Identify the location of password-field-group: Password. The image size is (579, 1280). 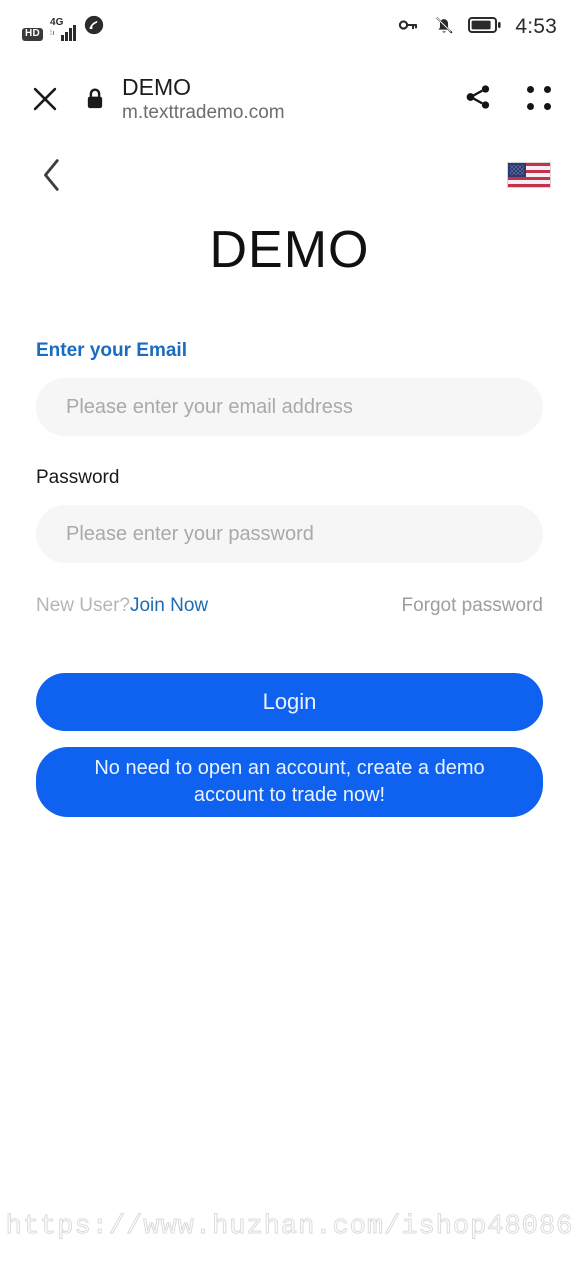
(289, 515).